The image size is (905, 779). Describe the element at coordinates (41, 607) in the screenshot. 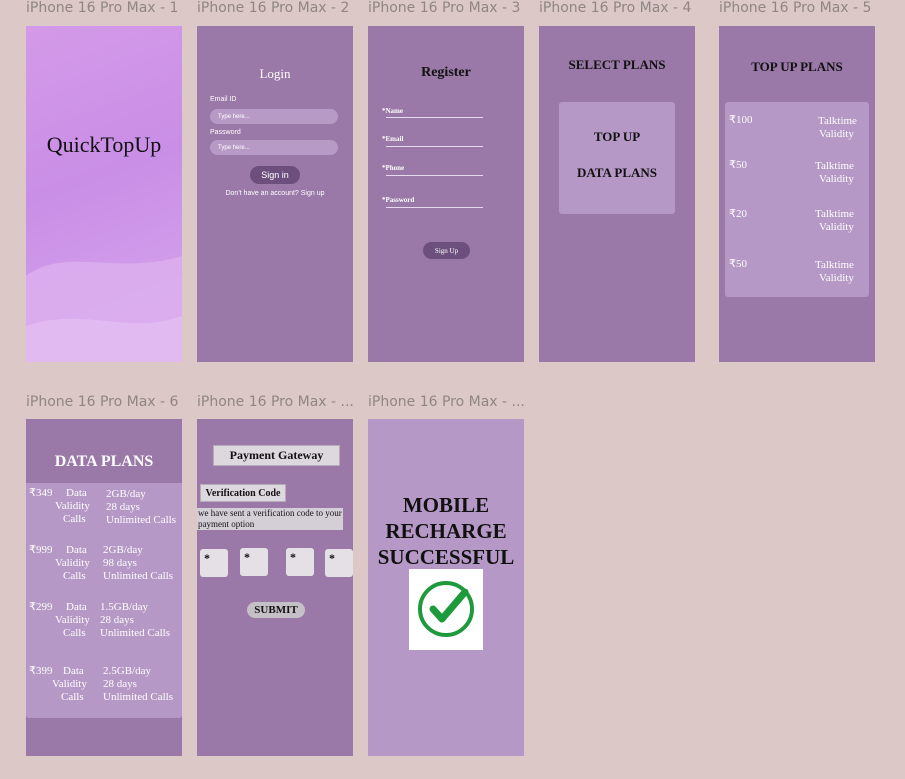

I see `plan-price: ₹299` at that location.